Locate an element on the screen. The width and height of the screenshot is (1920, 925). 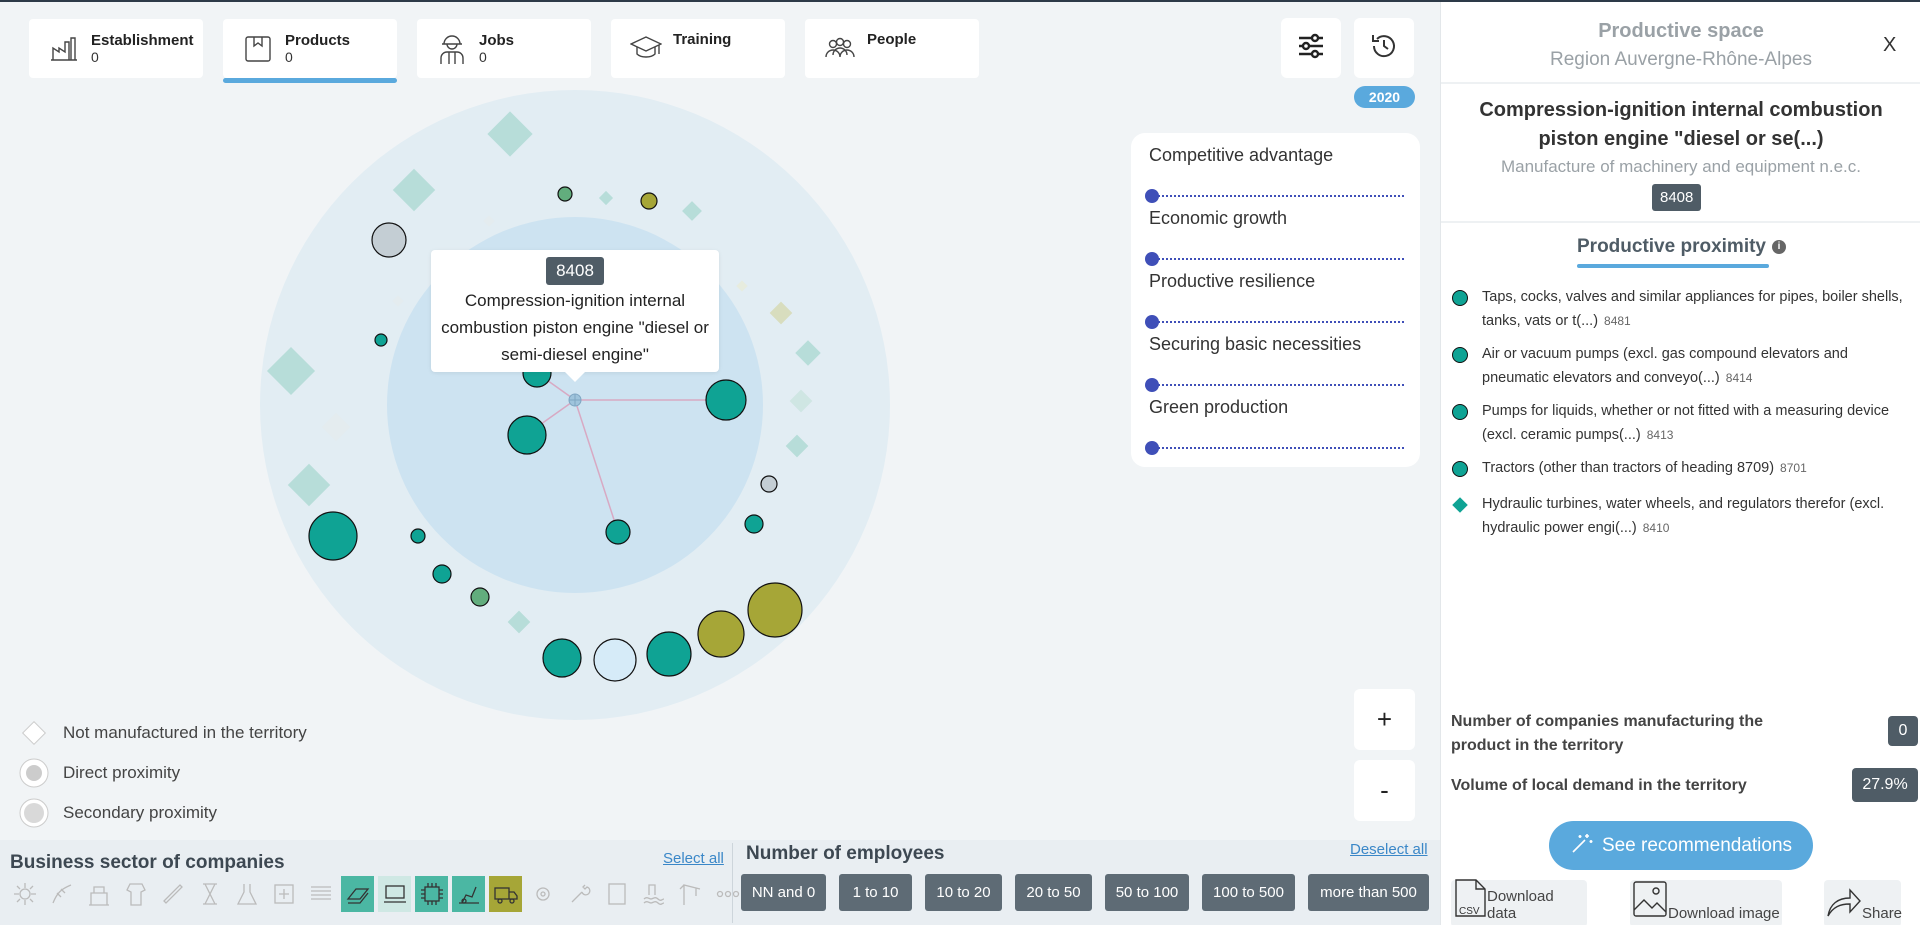
sector-paper-icon is located at coordinates (209, 894).